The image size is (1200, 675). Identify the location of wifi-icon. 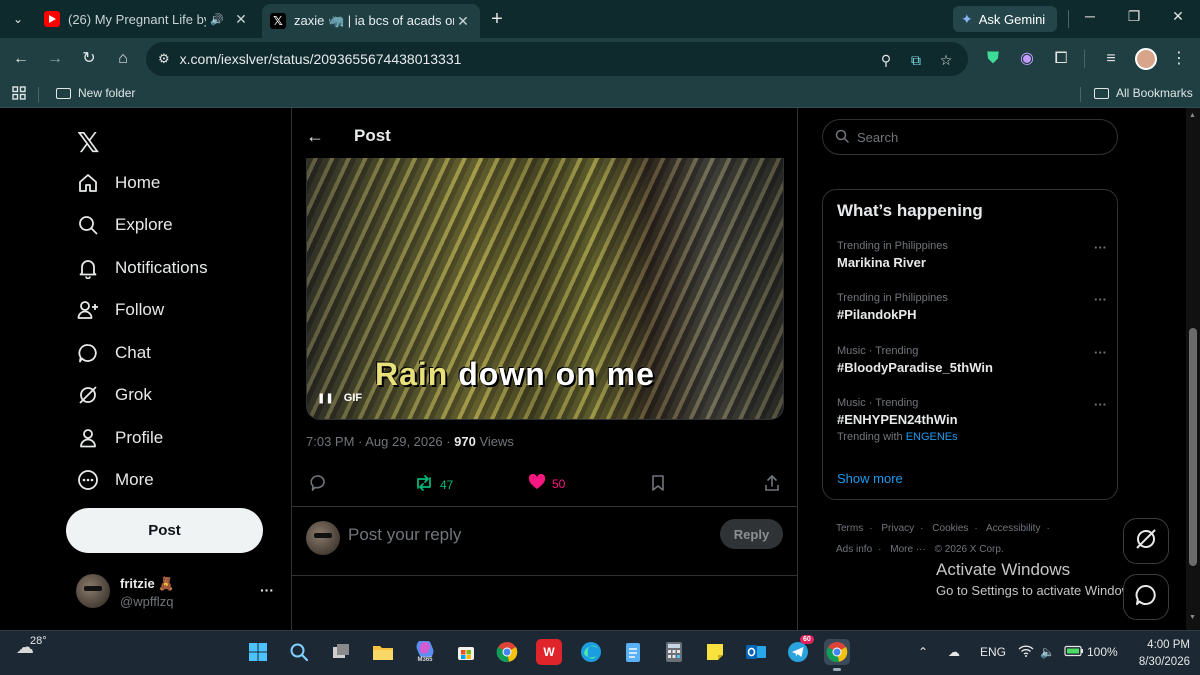
(1026, 652).